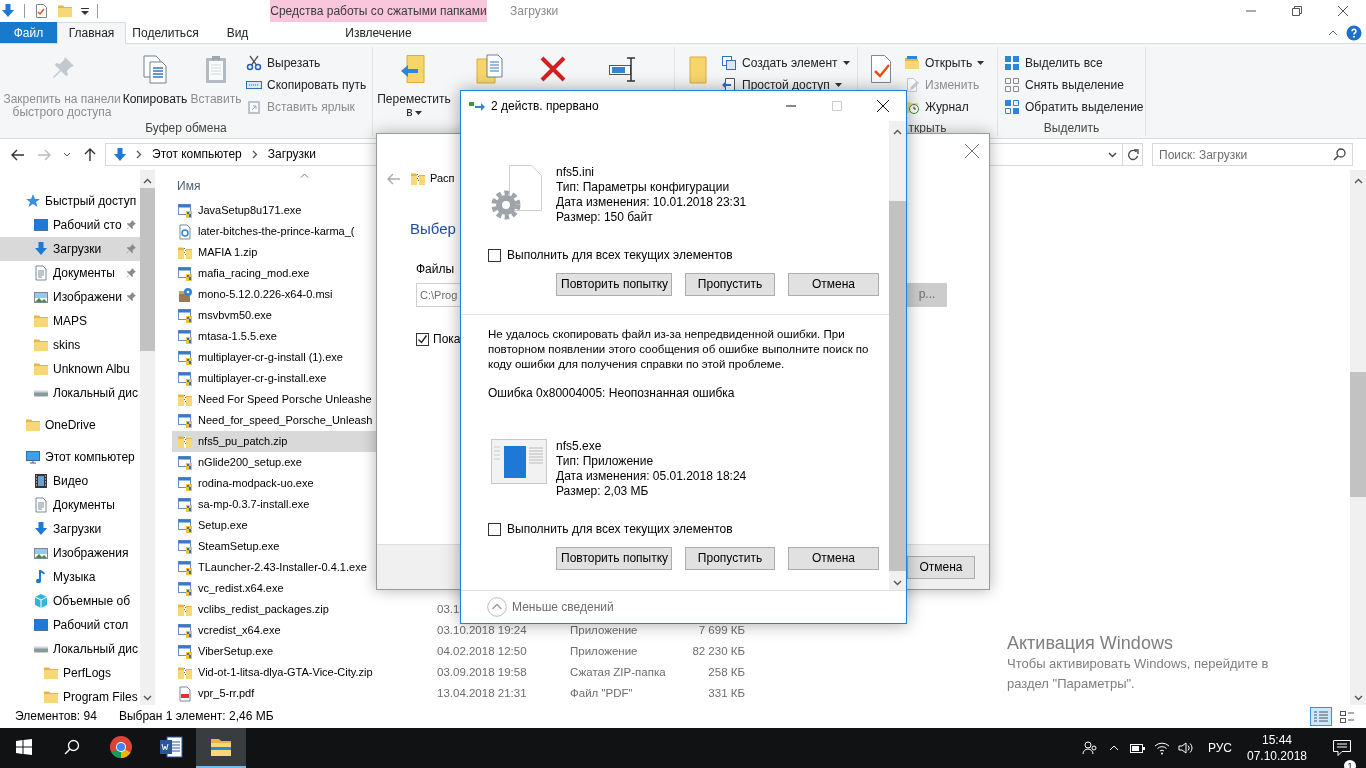 Image resolution: width=1366 pixels, height=768 pixels. I want to click on nav-label: Объемные об, so click(92, 601).